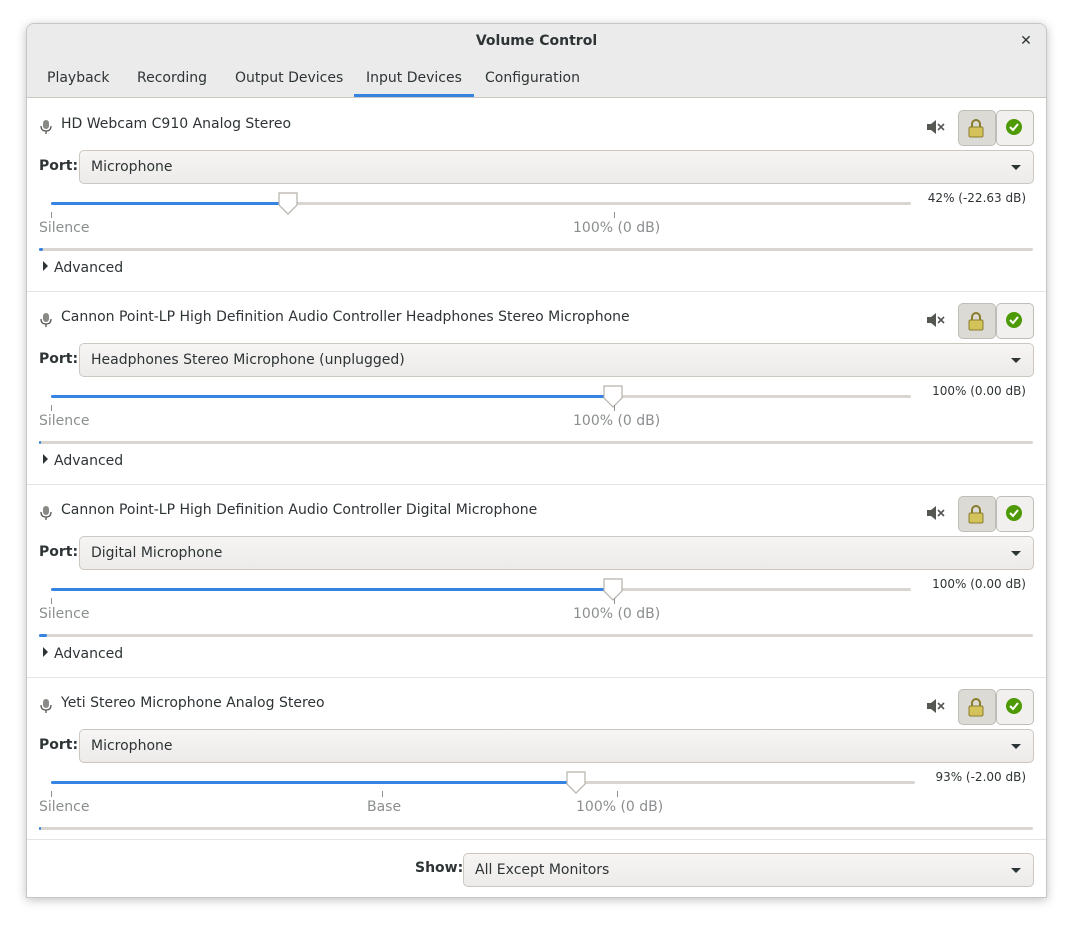  Describe the element at coordinates (556, 360) in the screenshot. I see `port-select: Headphones Stereo Microphone (unplugged)` at that location.